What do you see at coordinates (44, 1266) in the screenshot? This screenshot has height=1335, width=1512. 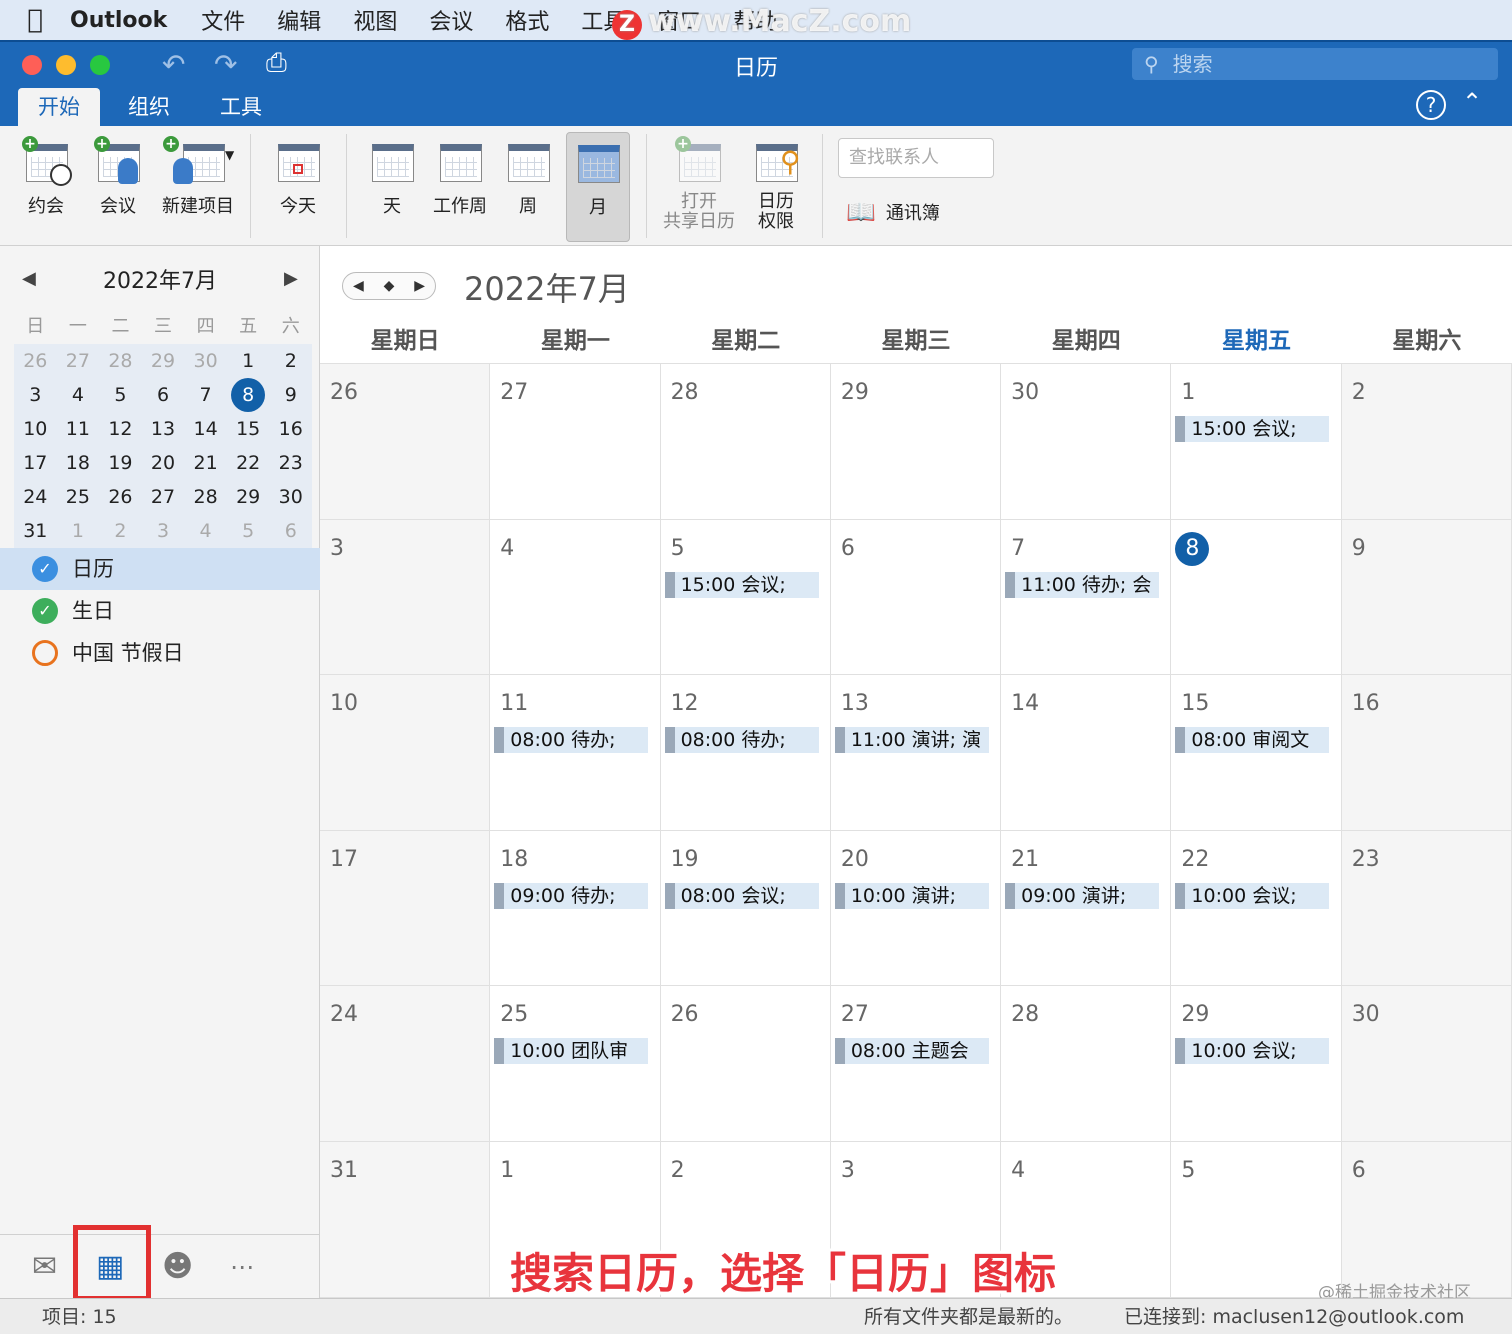 I see `mail-icon: ✉` at bounding box center [44, 1266].